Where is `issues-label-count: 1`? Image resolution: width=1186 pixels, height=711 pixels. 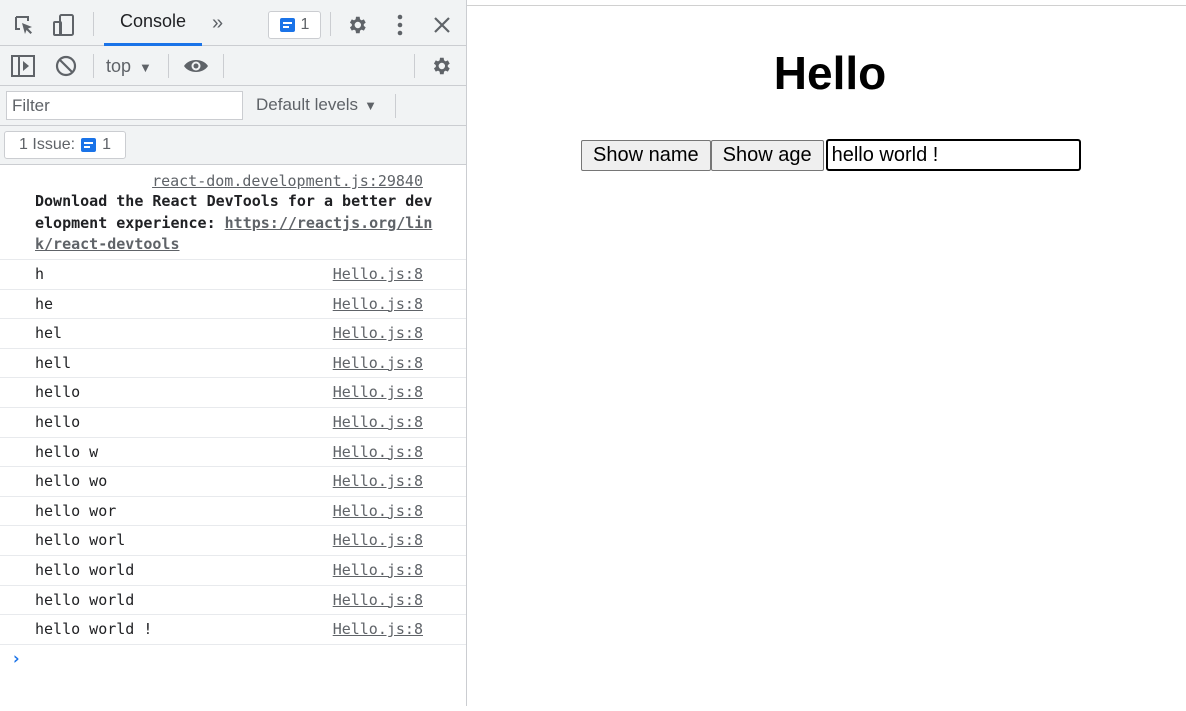
issues-label-count: 1 is located at coordinates (106, 144).